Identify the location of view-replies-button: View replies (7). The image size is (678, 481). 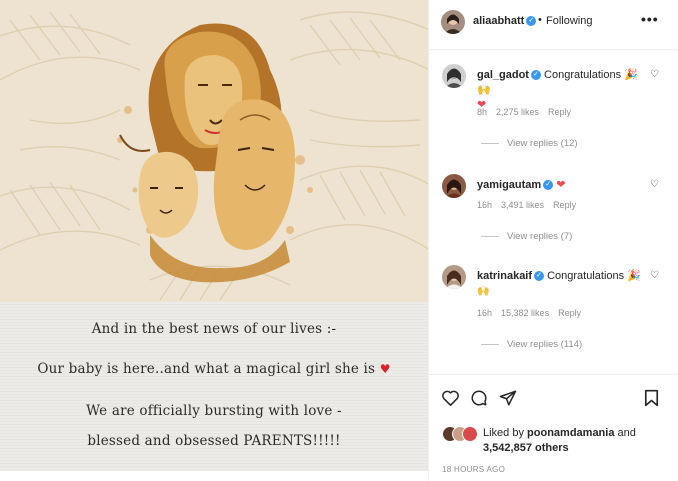
(526, 236).